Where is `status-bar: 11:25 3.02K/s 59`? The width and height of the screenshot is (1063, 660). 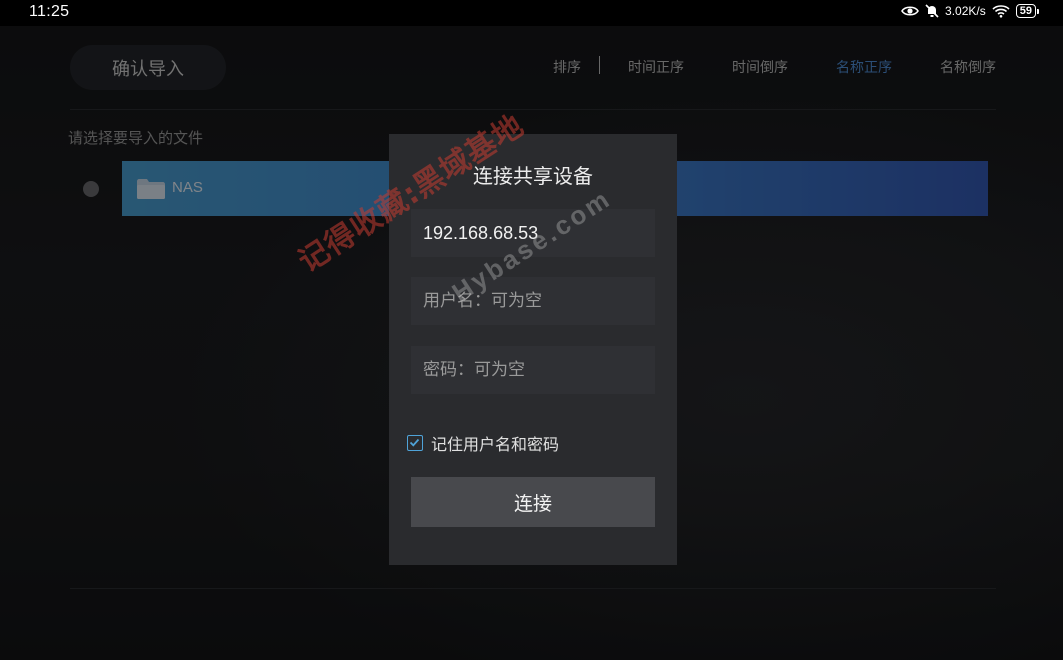
status-bar: 11:25 3.02K/s 59 is located at coordinates (531, 13).